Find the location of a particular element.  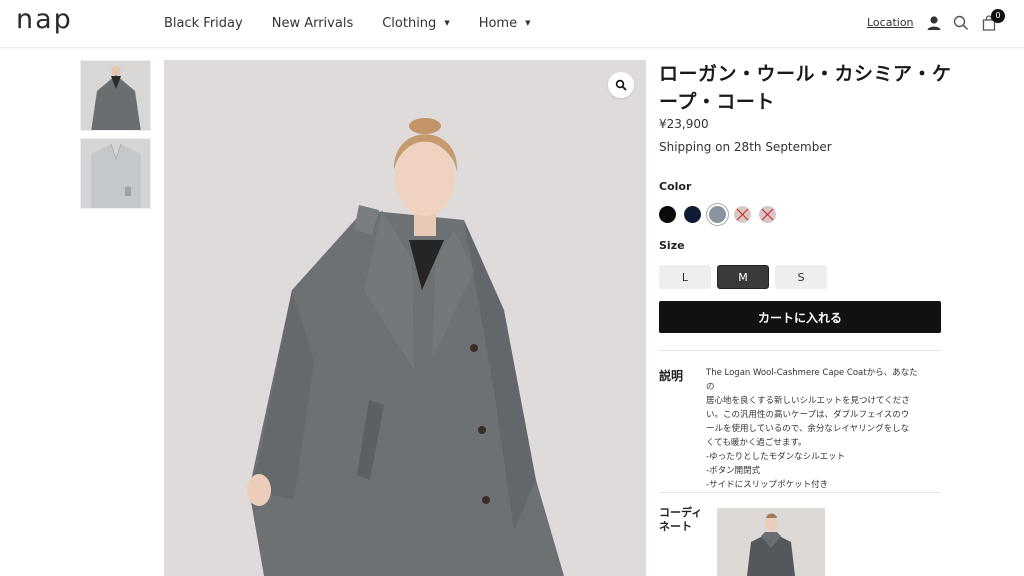

color-swatches is located at coordinates (721, 214).